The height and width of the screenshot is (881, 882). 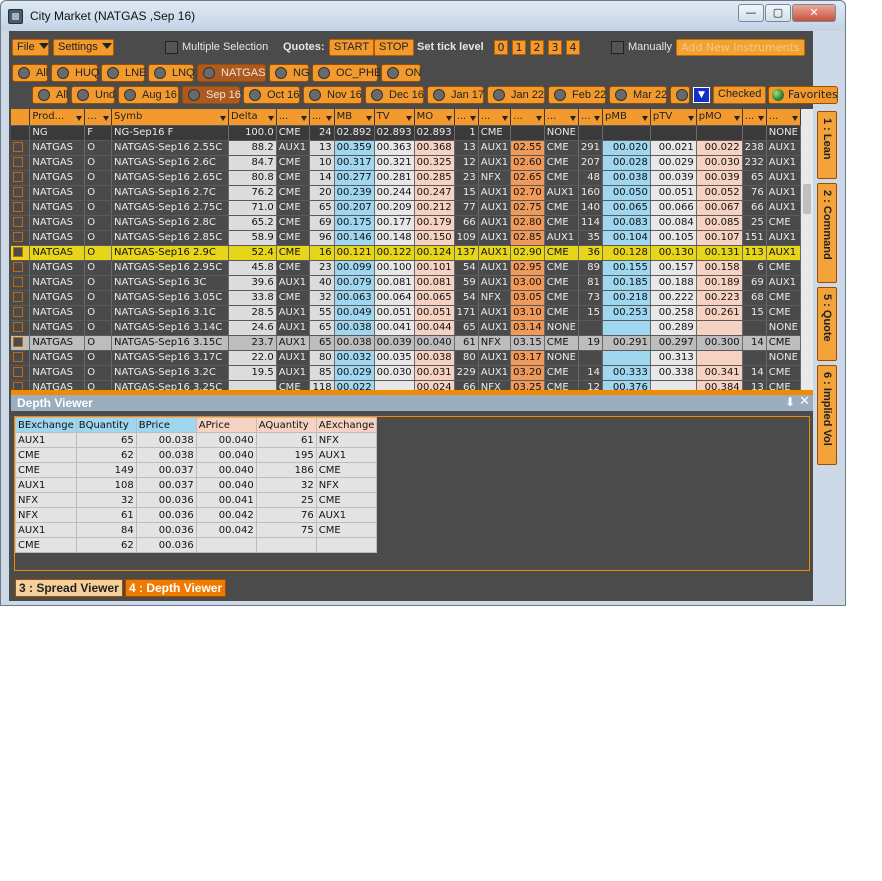 I want to click on product-lnq: LNQ, so click(x=171, y=73).